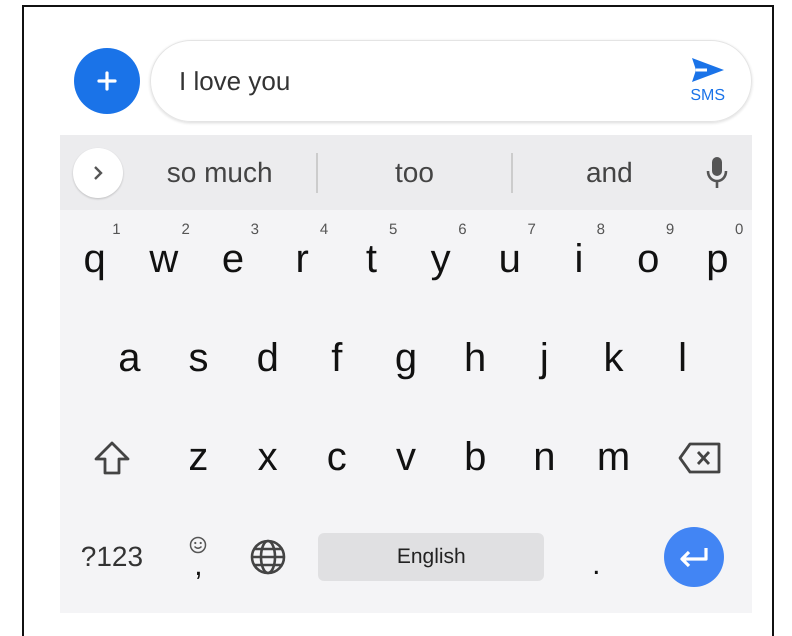 The height and width of the screenshot is (636, 792). What do you see at coordinates (107, 81) in the screenshot?
I see `plus-icon` at bounding box center [107, 81].